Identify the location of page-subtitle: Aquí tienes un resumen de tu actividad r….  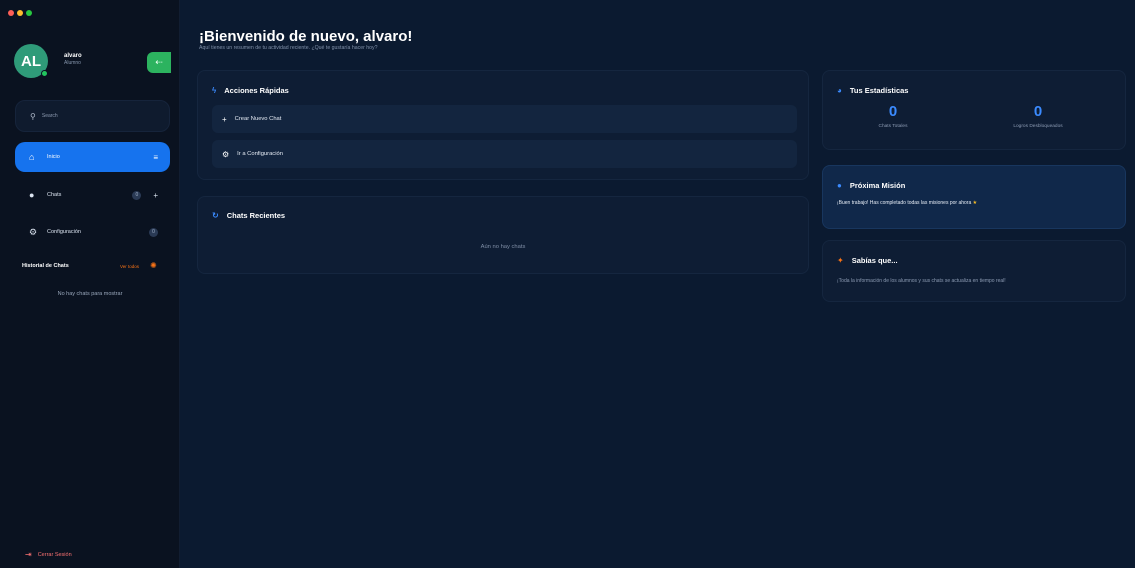
(288, 48).